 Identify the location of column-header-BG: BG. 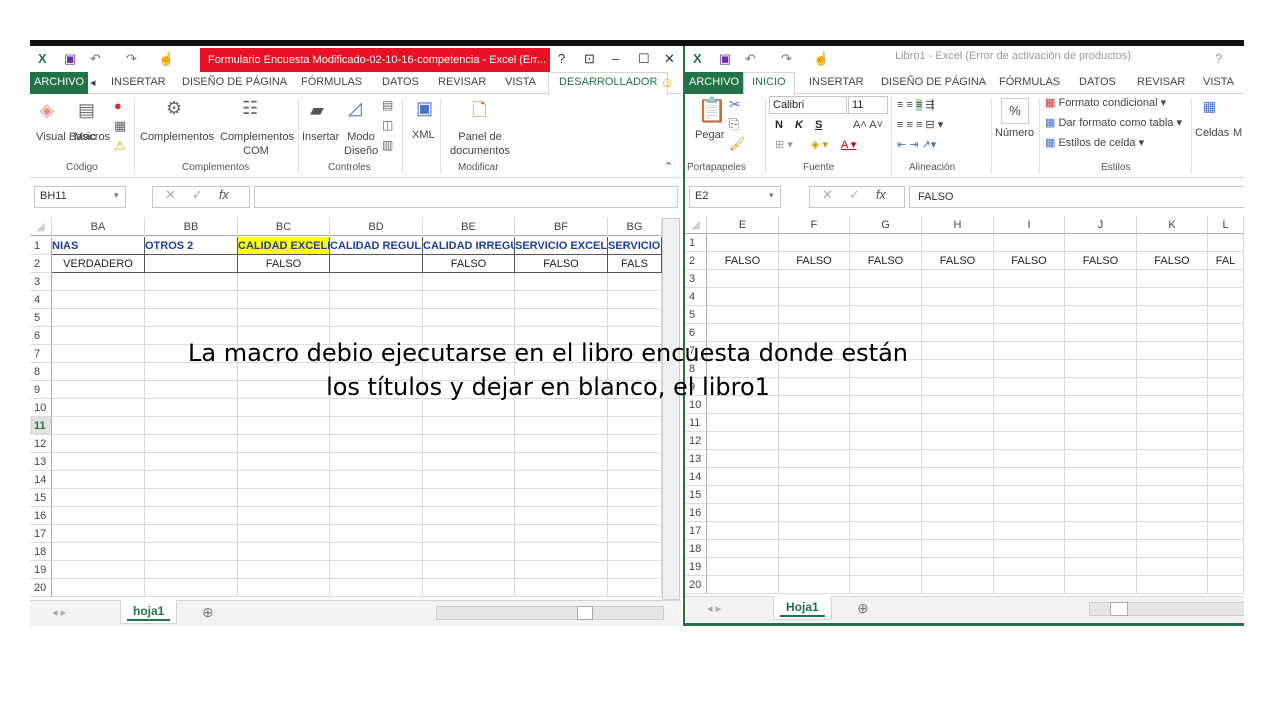
(635, 227).